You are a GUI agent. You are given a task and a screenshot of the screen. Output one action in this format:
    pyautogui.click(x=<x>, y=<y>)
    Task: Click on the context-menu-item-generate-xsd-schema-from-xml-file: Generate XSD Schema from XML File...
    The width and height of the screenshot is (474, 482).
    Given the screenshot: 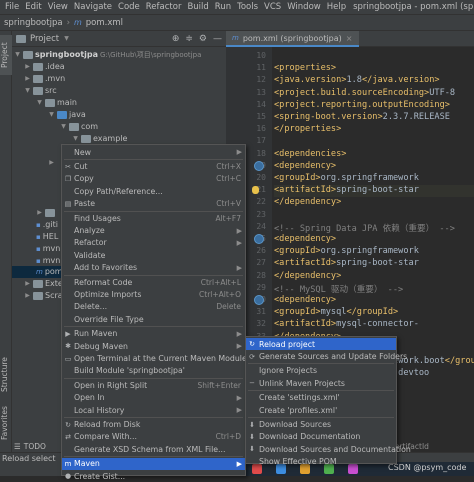 What is the action you would take?
    pyautogui.click(x=153, y=449)
    